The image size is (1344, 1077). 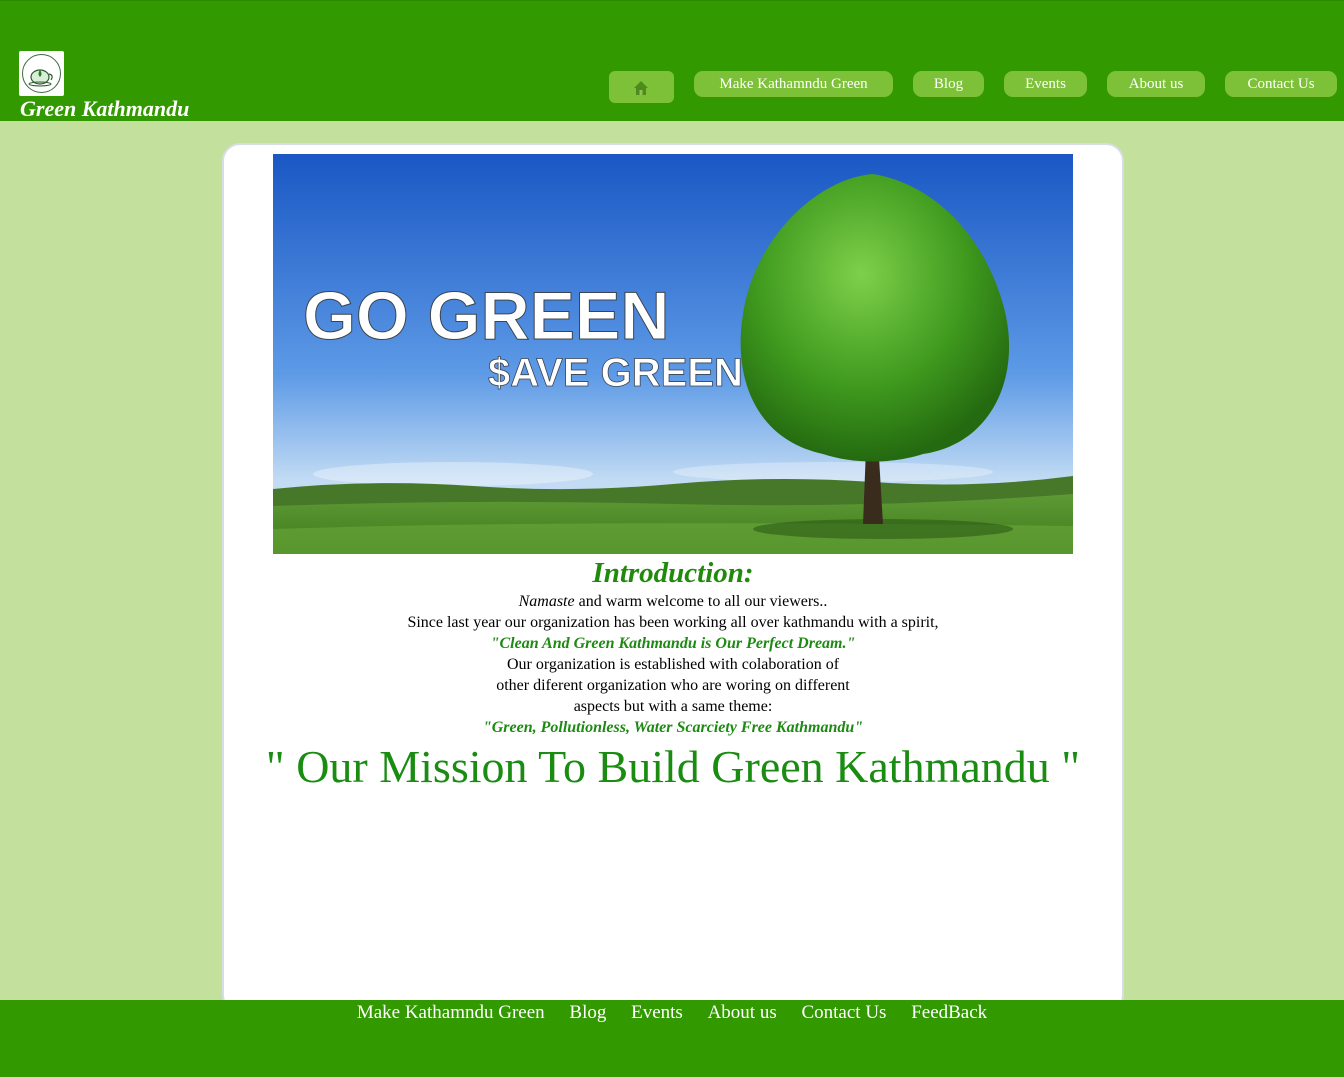 What do you see at coordinates (1281, 84) in the screenshot?
I see `nav-contact-us: Contact Us` at bounding box center [1281, 84].